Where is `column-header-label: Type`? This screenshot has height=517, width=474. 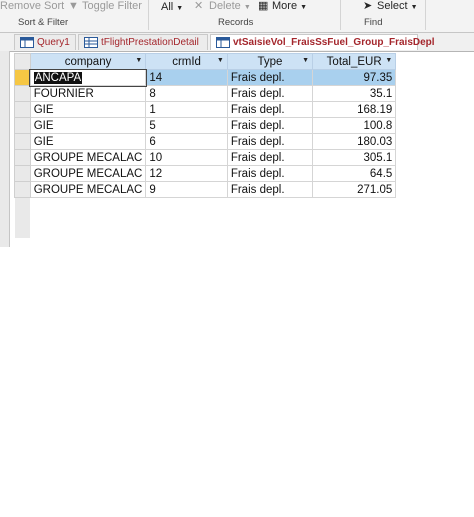 column-header-label: Type is located at coordinates (270, 61).